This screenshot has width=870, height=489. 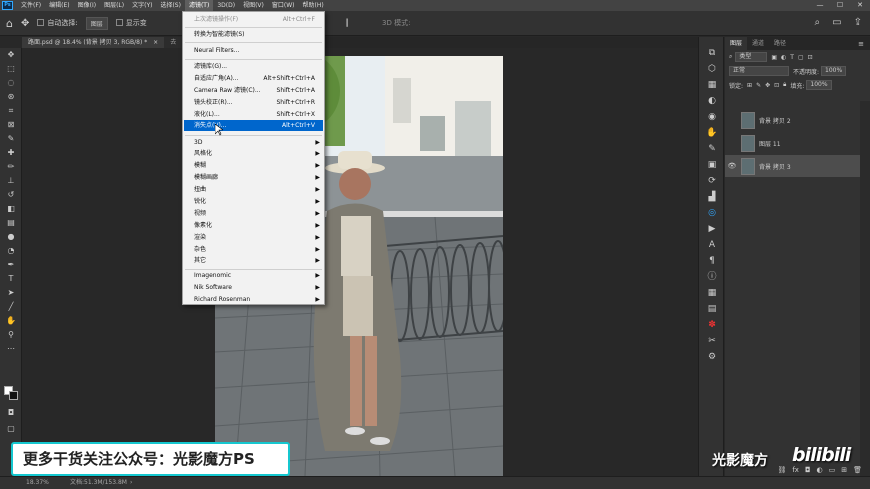 I want to click on filter-adjust-icon: ◐, so click(x=783, y=57).